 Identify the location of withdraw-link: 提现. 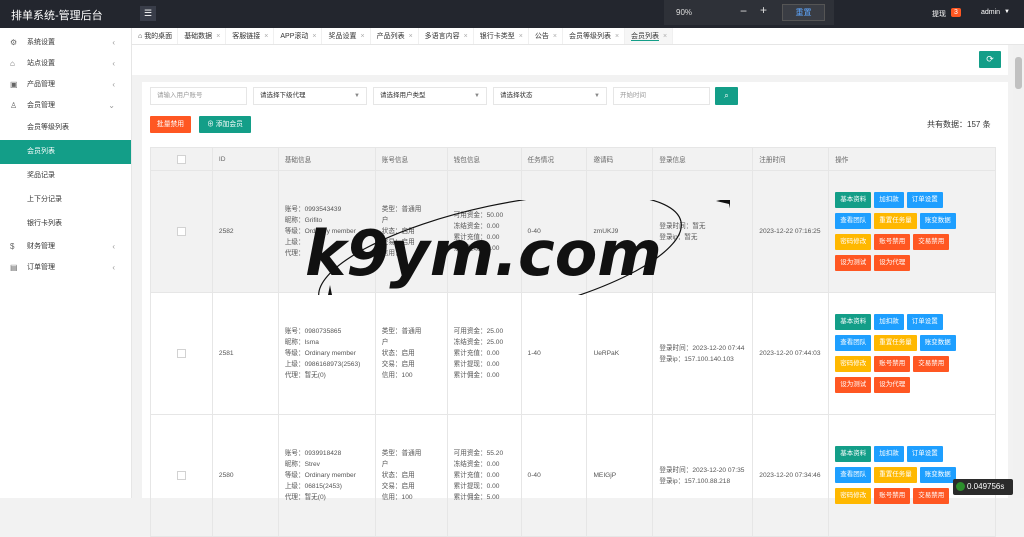
(939, 14).